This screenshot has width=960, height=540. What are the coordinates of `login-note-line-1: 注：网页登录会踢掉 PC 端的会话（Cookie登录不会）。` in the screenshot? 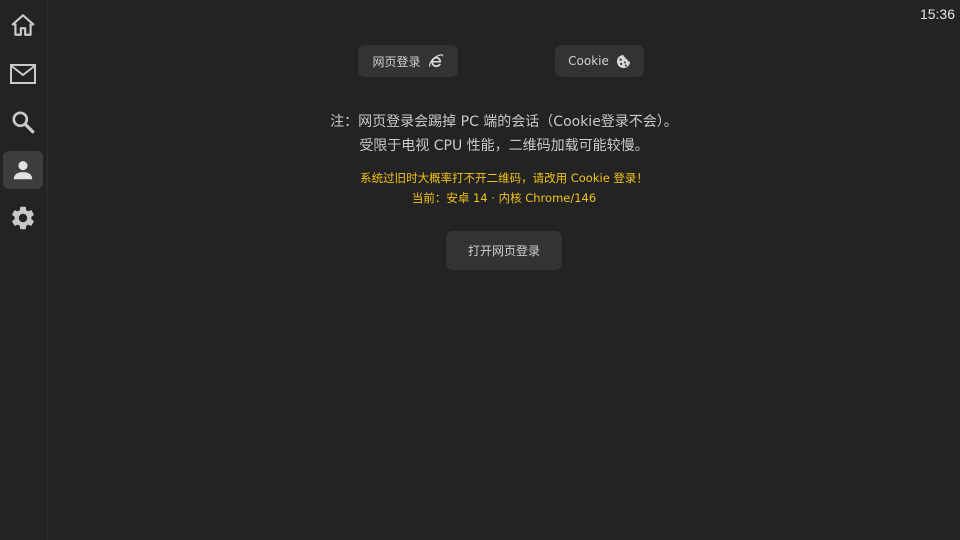 It's located at (504, 122).